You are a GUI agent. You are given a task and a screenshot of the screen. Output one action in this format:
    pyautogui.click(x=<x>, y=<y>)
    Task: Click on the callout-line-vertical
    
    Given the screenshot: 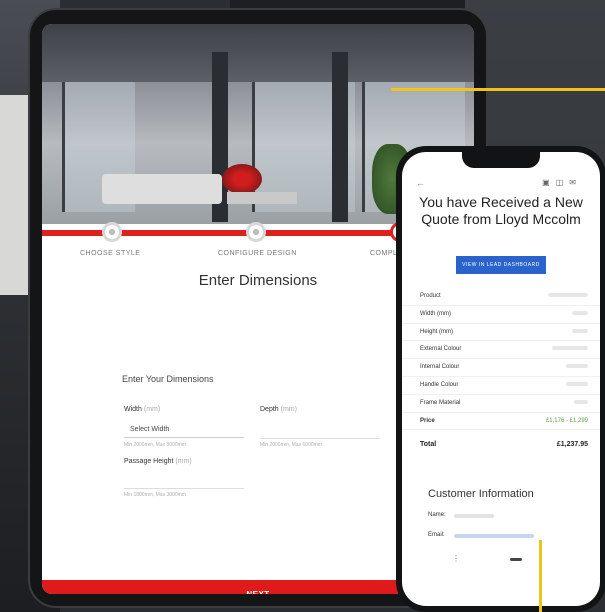 What is the action you would take?
    pyautogui.click(x=540, y=576)
    